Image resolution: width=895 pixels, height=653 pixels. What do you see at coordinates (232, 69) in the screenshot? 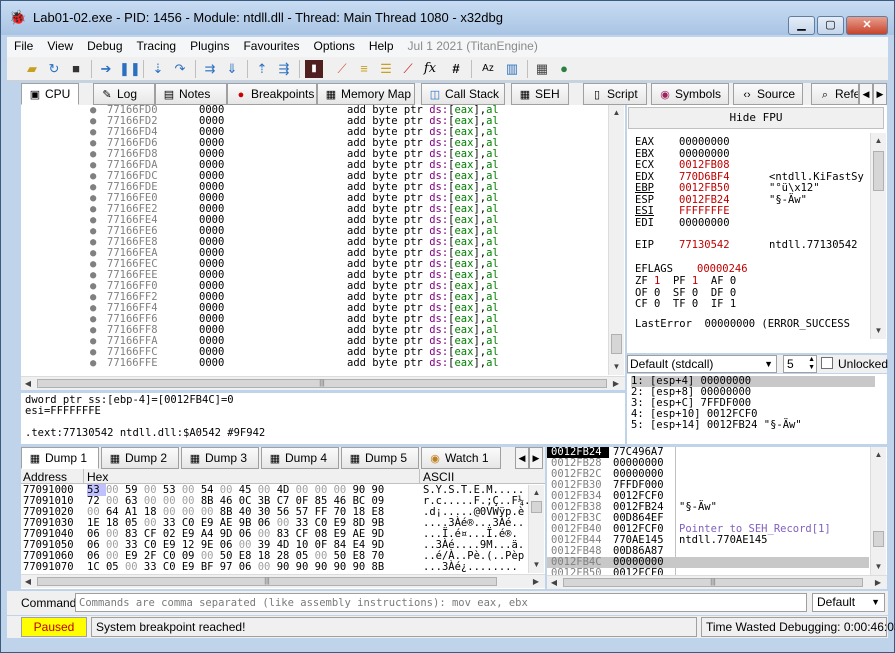
I see `trace-over-icon: ⇓` at bounding box center [232, 69].